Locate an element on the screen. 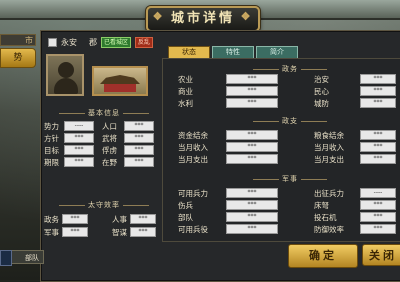 The width and height of the screenshot is (400, 282). military-label: 部队 is located at coordinates (185, 217).